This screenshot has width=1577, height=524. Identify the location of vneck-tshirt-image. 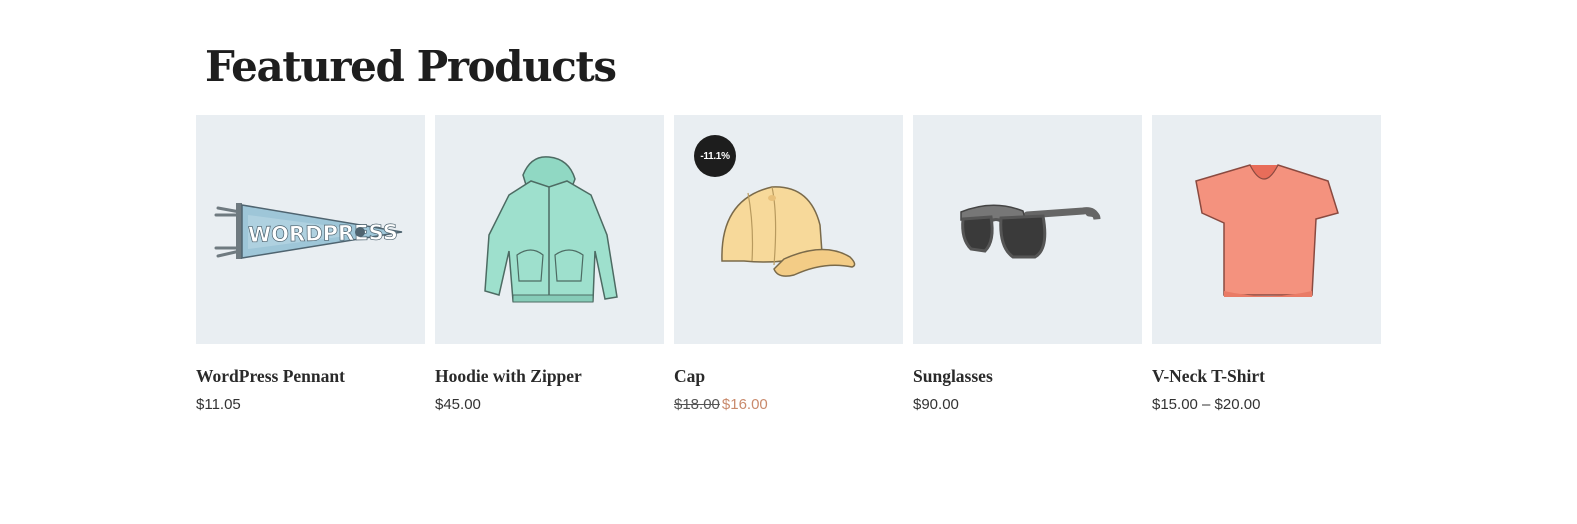
(1267, 230).